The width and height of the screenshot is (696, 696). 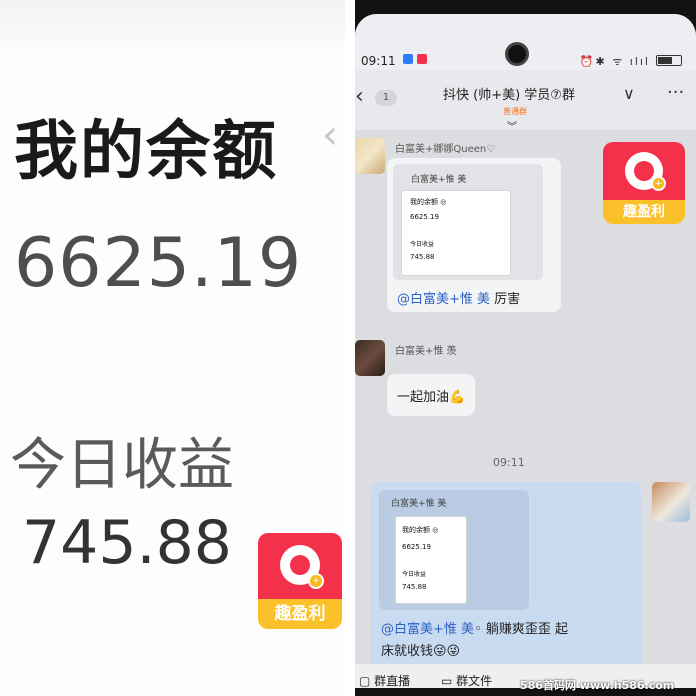 I want to click on chat-header: ‹ 1 抖快 (帅+美) 学员⑦群 普通群 ∨ ··· ︾, so click(x=525, y=101).